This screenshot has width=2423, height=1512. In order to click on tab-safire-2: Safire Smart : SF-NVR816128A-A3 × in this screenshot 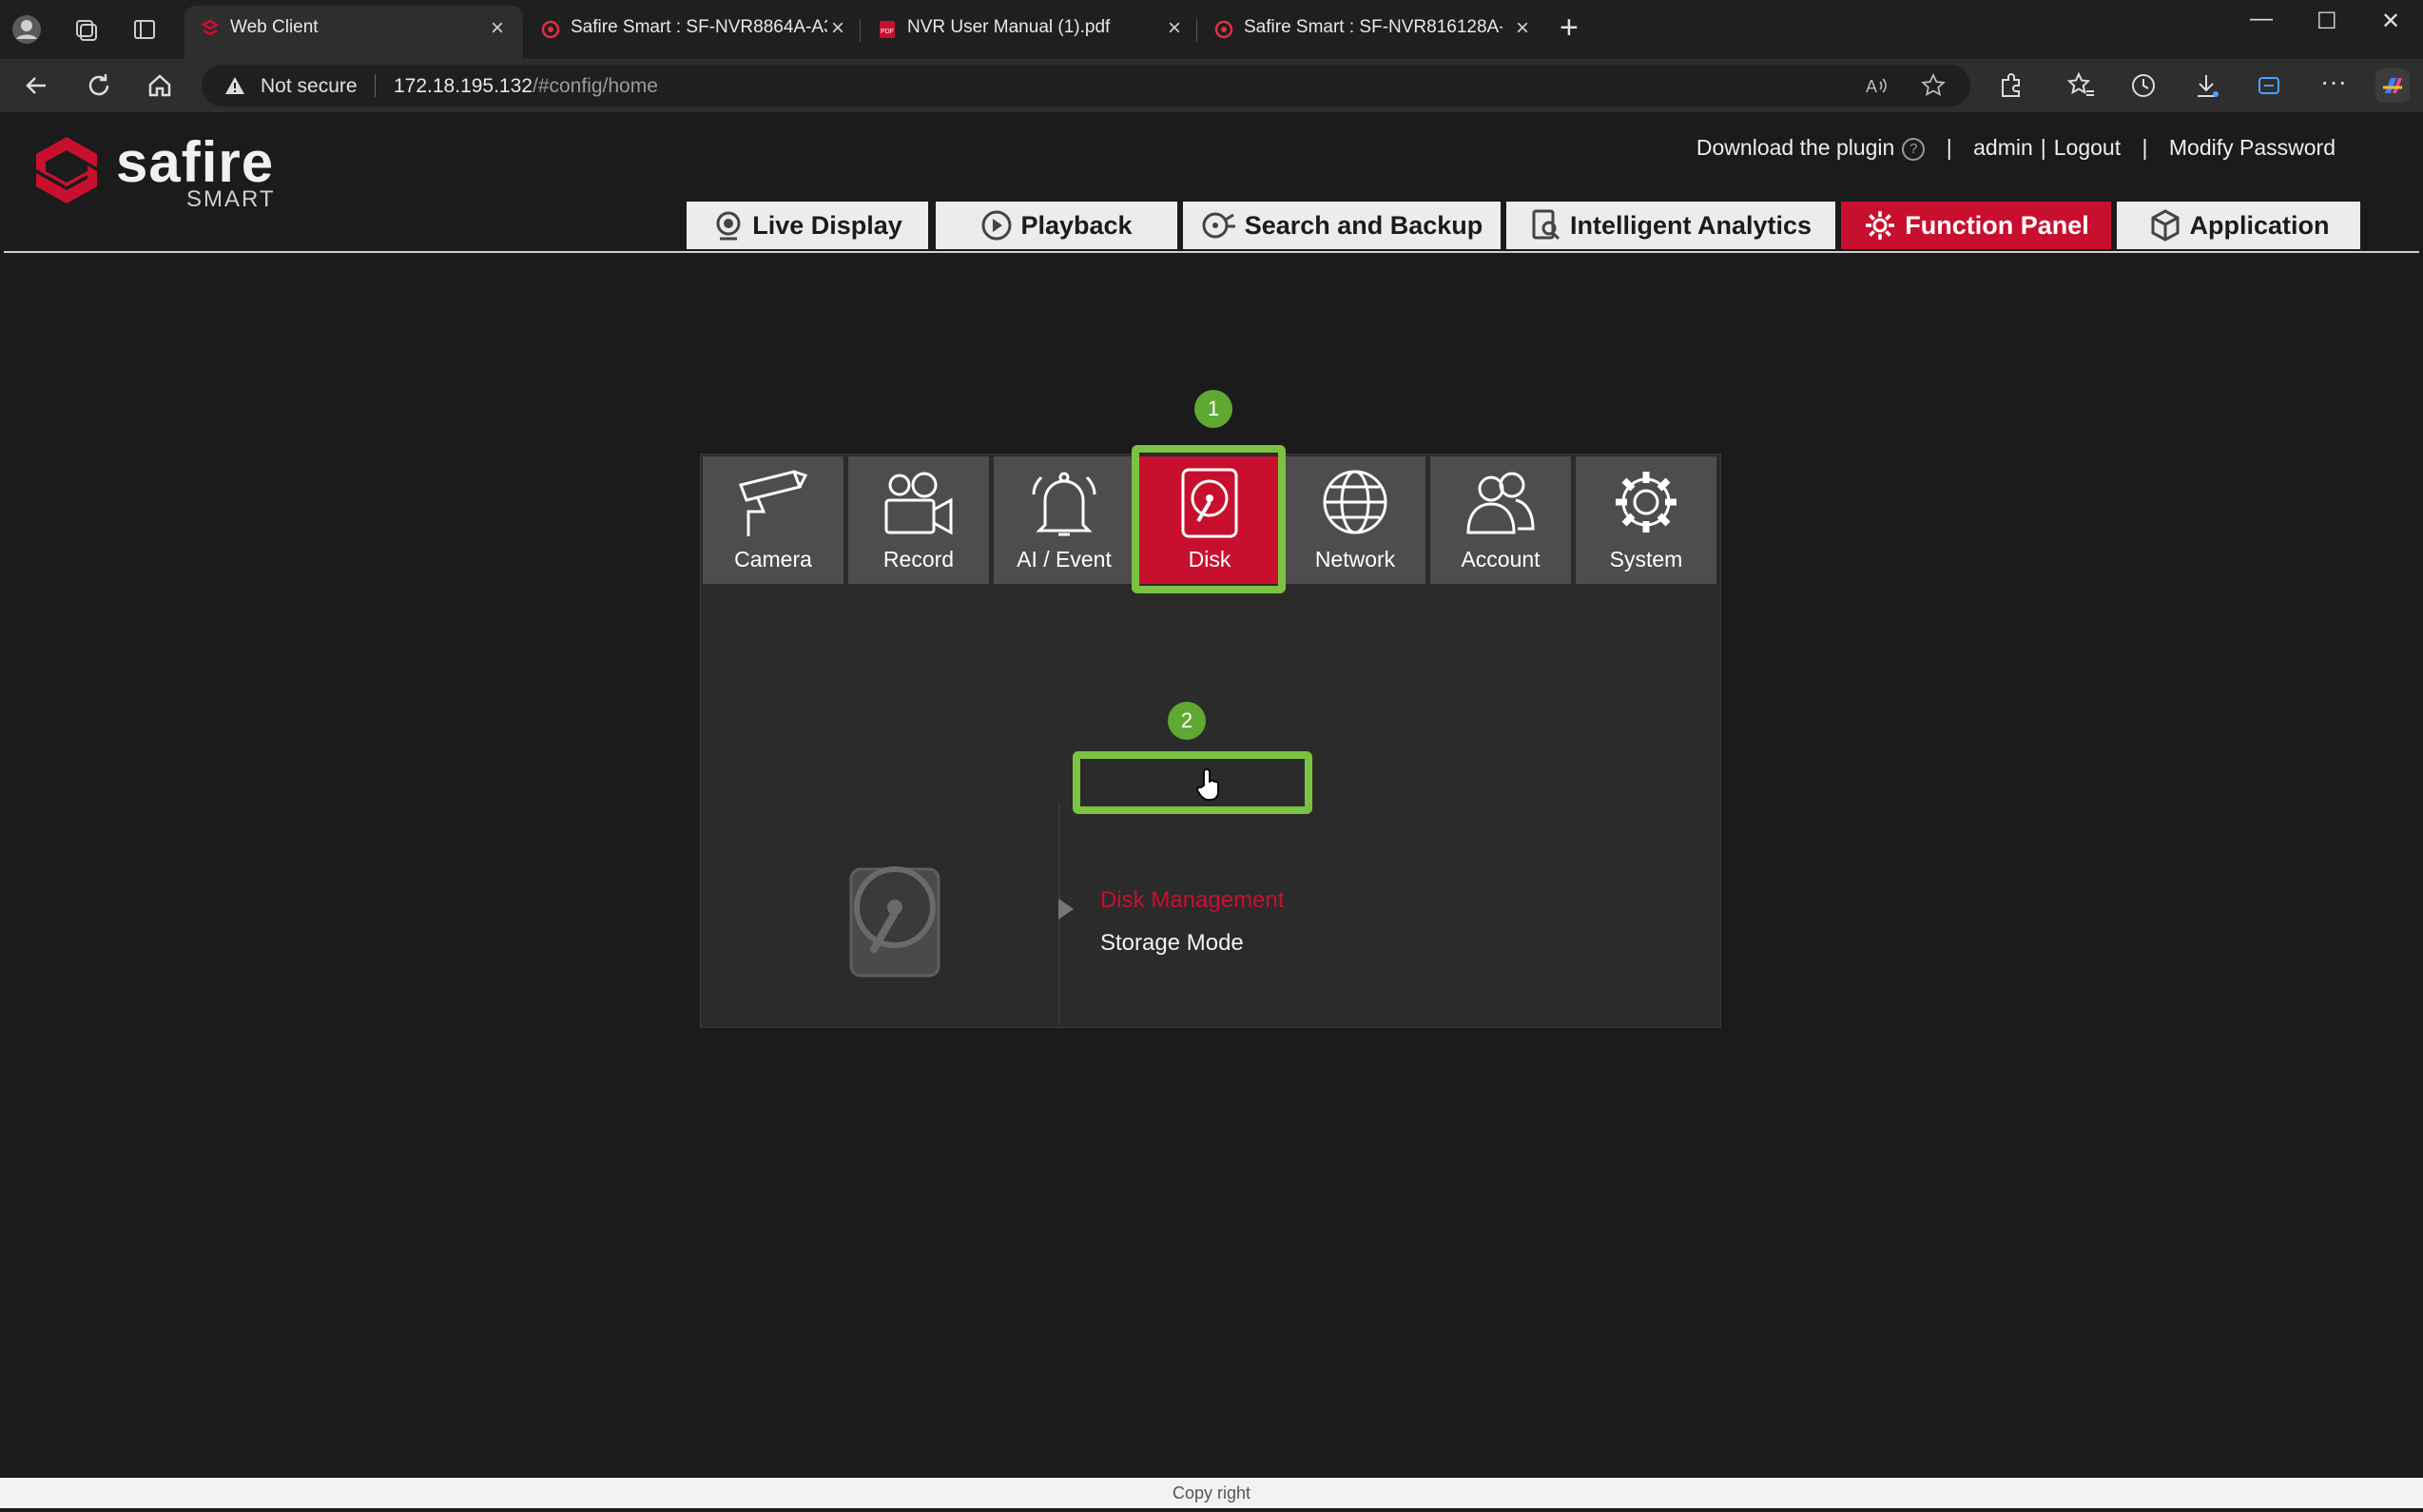, I will do `click(1373, 32)`.